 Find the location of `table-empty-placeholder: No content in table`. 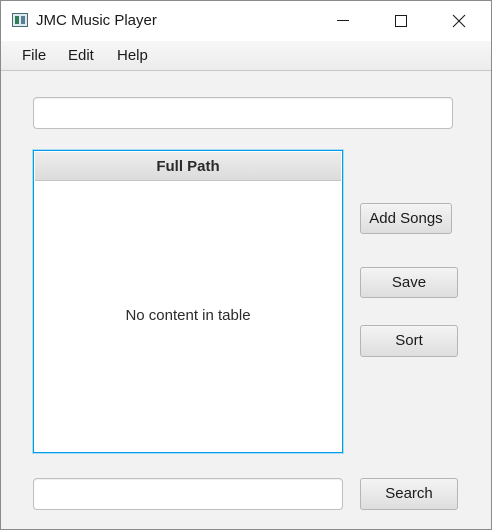

table-empty-placeholder: No content in table is located at coordinates (188, 315).